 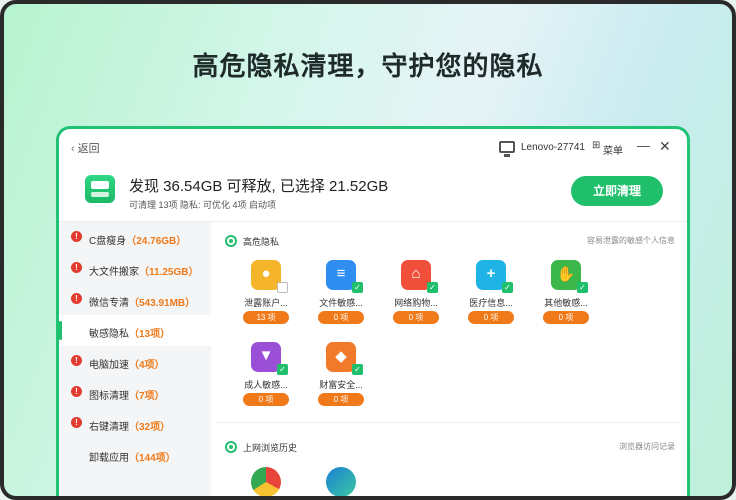 I want to click on sidebar-item-count: （32项）, so click(x=150, y=427).